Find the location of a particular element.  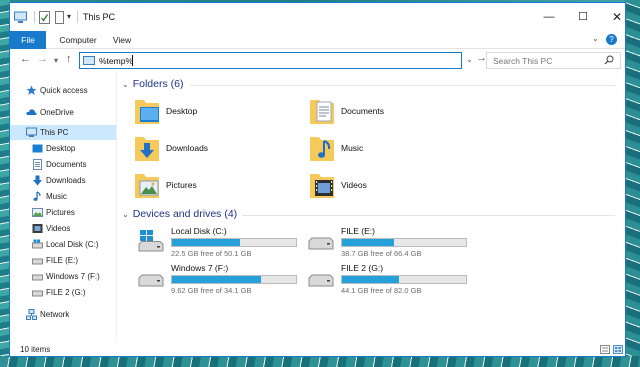

folder-music: Music is located at coordinates (389, 150).